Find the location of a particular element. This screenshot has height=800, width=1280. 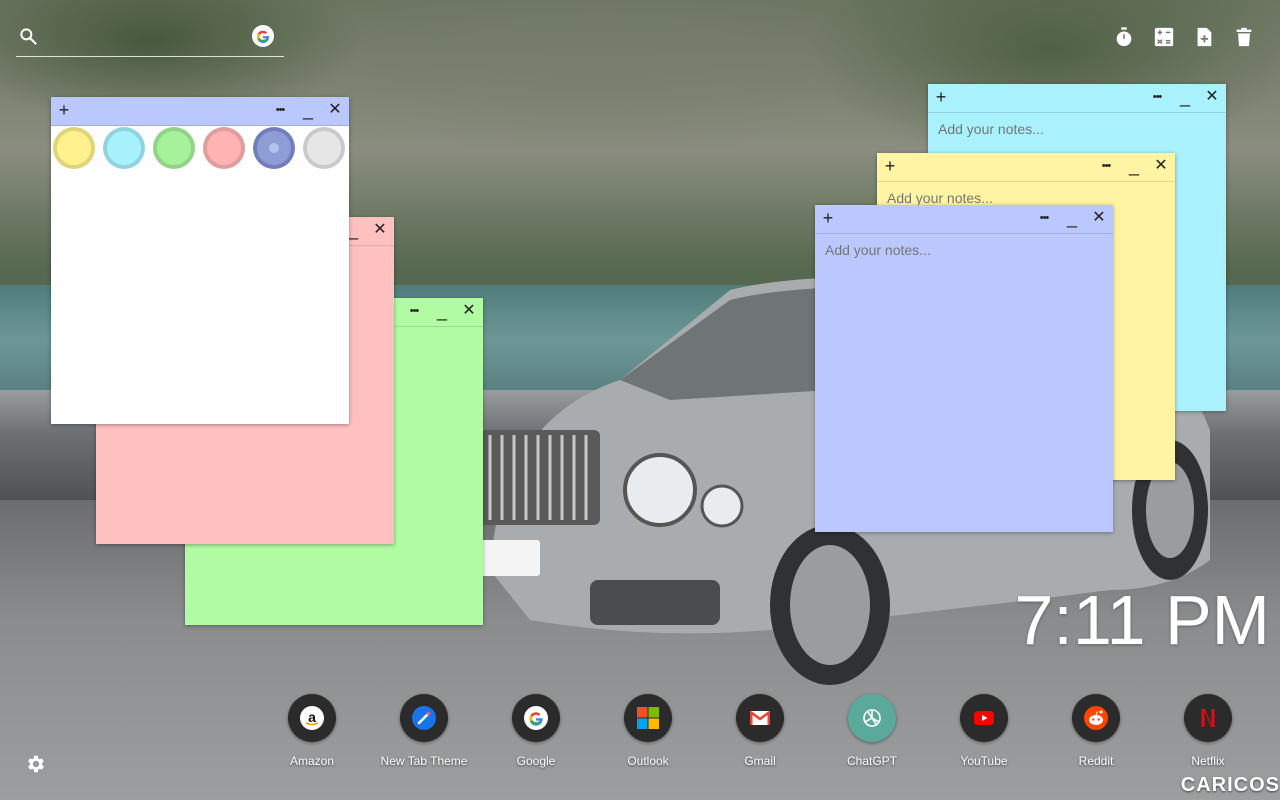

note-text-area is located at coordinates (964, 383).